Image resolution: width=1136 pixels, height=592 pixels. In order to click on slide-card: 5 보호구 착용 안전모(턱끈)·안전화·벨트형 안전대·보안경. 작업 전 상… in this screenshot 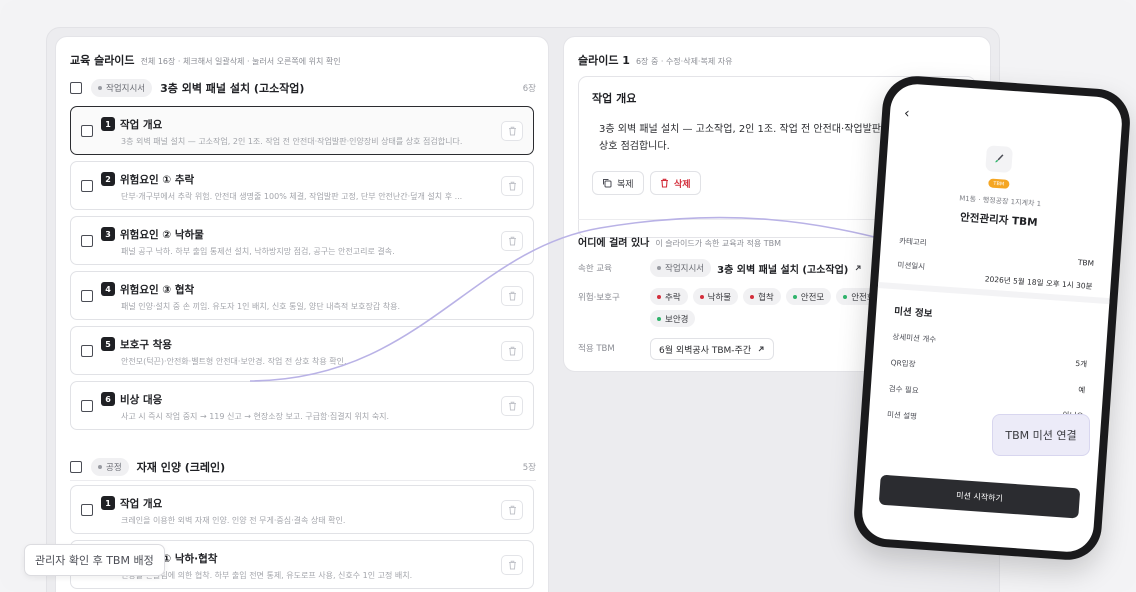, I will do `click(302, 350)`.